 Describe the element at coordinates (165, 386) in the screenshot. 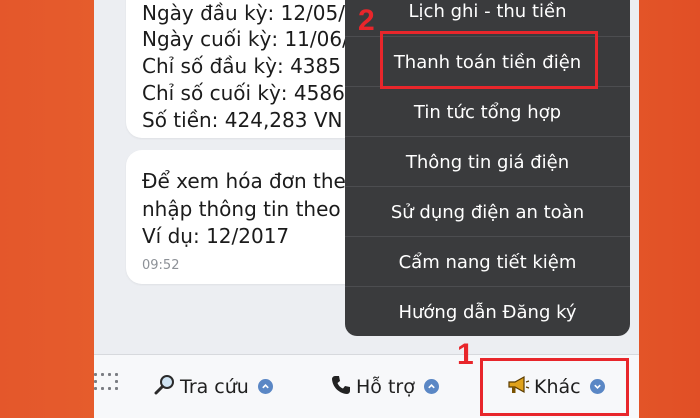

I see `magnifier-icon` at that location.